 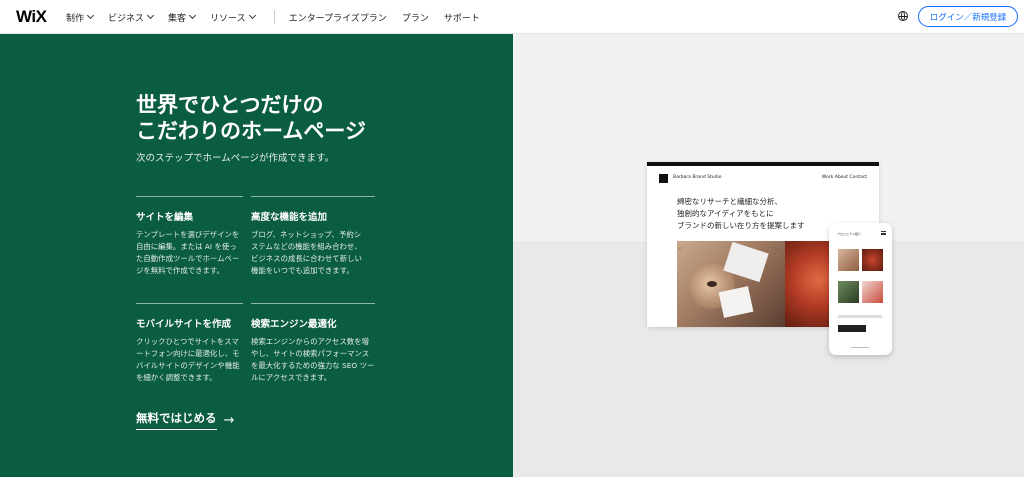 I want to click on nav-item-create: 制作, so click(x=80, y=17).